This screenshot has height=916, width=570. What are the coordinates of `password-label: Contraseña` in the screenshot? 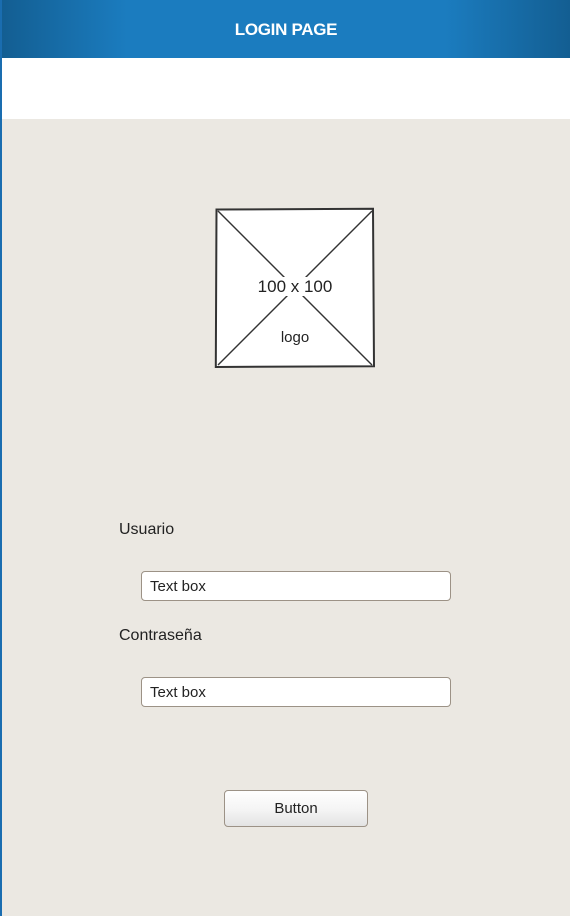 It's located at (160, 635).